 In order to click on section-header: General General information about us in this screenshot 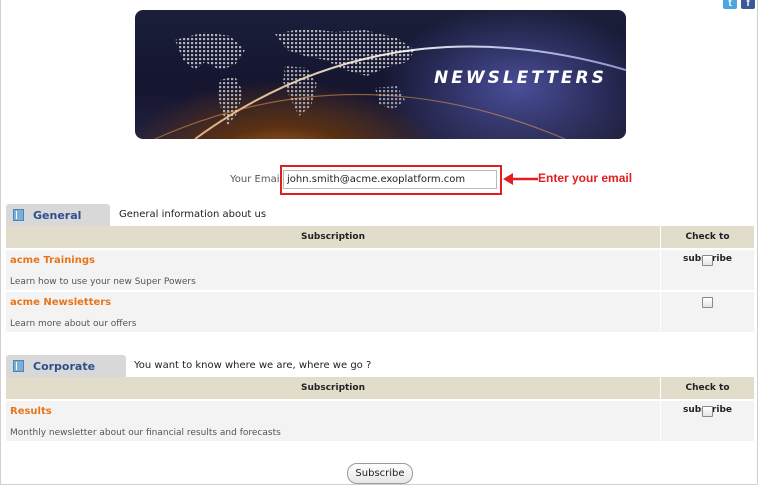, I will do `click(380, 215)`.